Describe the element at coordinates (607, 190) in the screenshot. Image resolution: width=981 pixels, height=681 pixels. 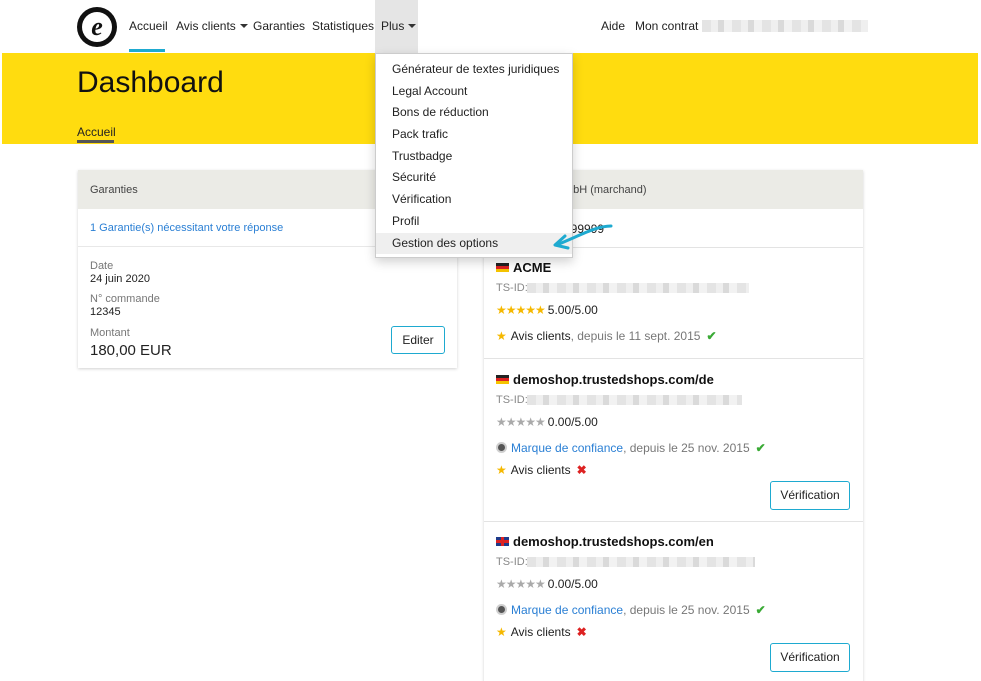
I see `merchant-header-text: nbH (marchand)` at that location.